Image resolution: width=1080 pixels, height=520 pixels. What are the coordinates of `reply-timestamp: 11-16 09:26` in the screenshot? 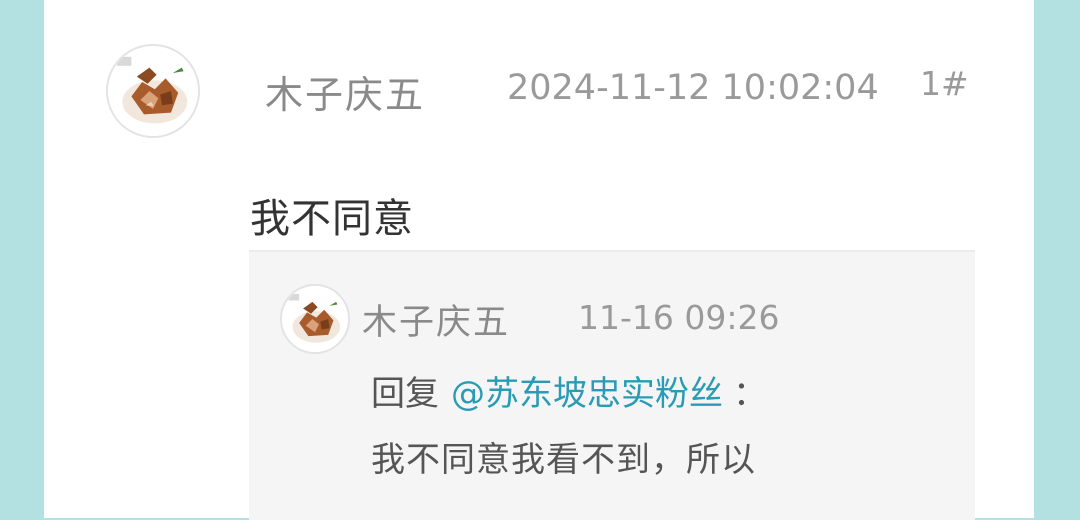 It's located at (679, 317).